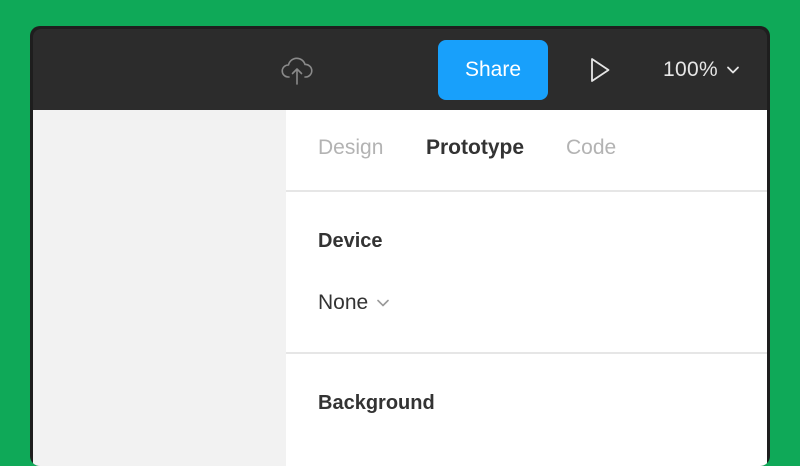 This screenshot has height=466, width=800. Describe the element at coordinates (690, 69) in the screenshot. I see `zoom-value: 100%` at that location.